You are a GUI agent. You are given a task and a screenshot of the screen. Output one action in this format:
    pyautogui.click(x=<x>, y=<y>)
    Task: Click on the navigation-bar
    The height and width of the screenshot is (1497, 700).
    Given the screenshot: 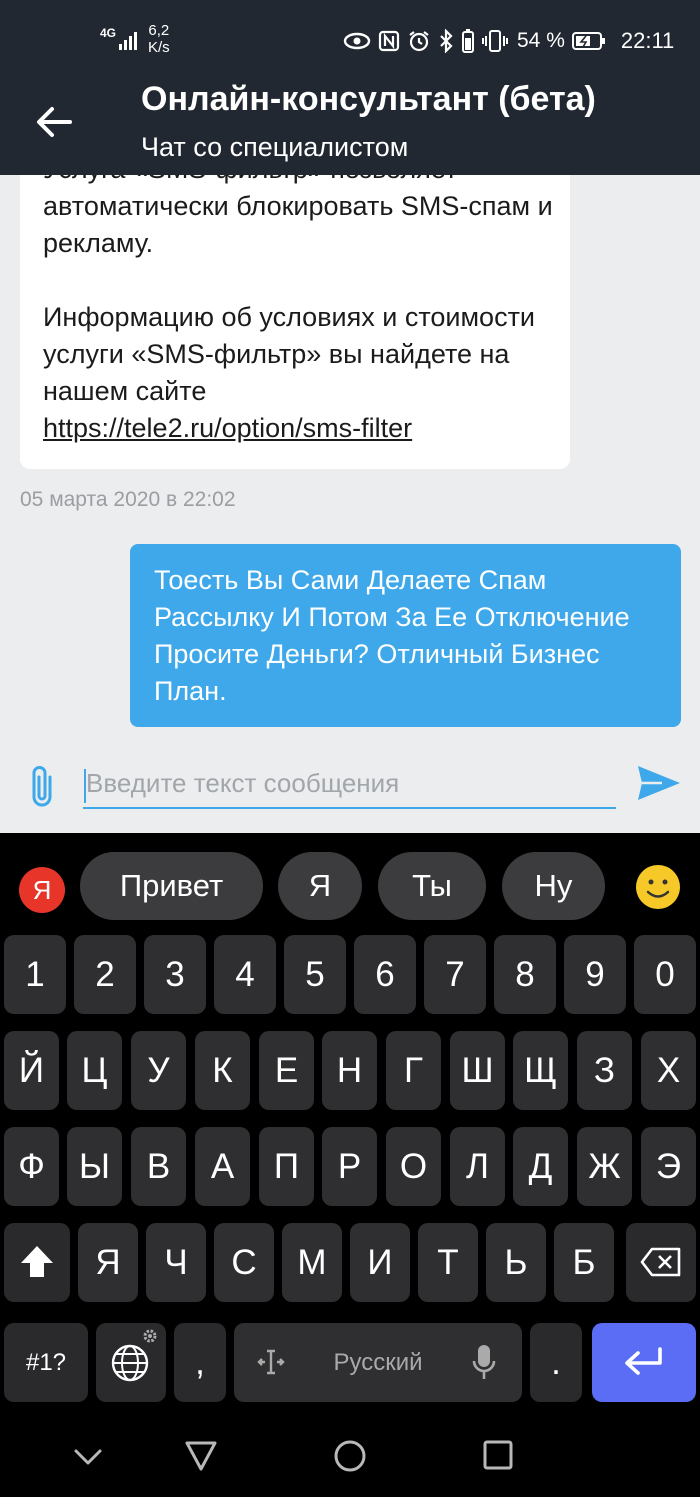 What is the action you would take?
    pyautogui.click(x=350, y=1457)
    